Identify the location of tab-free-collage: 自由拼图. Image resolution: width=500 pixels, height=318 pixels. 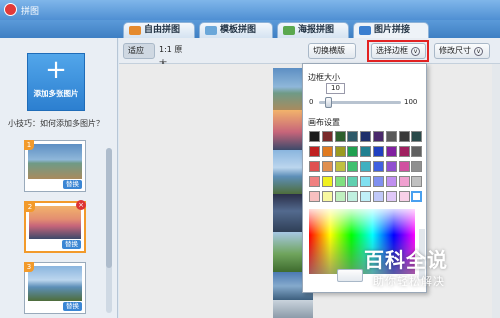
(159, 30).